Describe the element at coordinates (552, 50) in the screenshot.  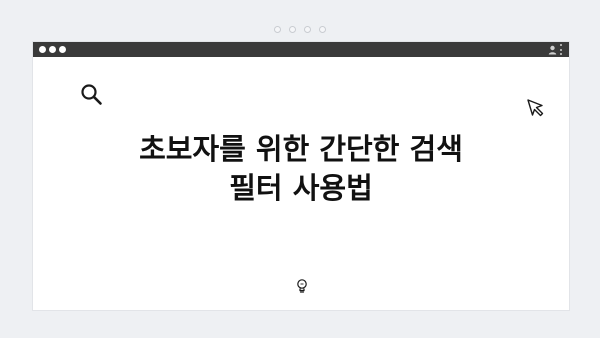
I see `user-icon` at that location.